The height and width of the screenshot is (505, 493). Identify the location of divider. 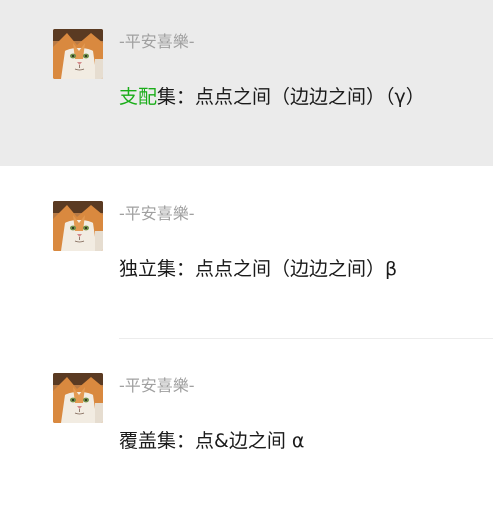
(306, 338).